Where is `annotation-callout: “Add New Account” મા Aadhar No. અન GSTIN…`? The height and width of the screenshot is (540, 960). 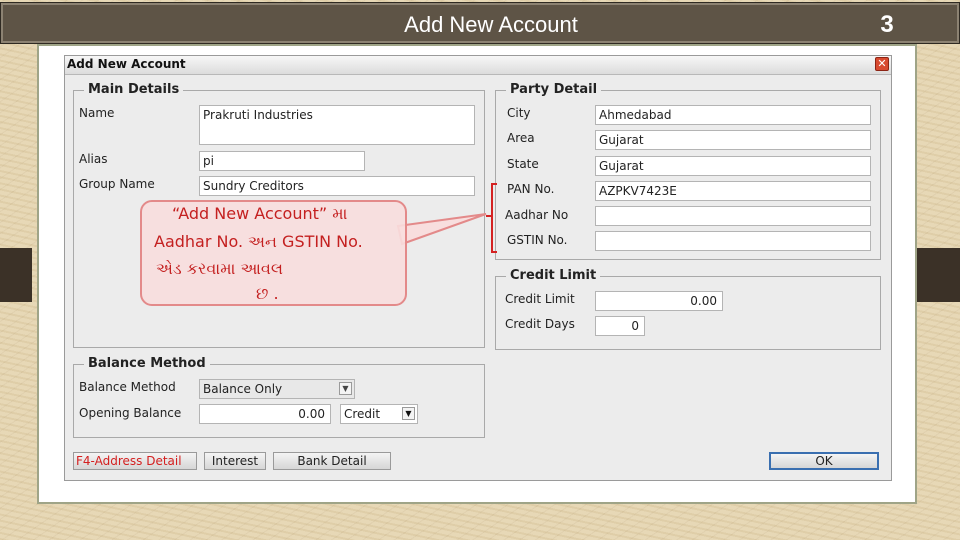 annotation-callout: “Add New Account” મા Aadhar No. અન GSTIN… is located at coordinates (273, 253).